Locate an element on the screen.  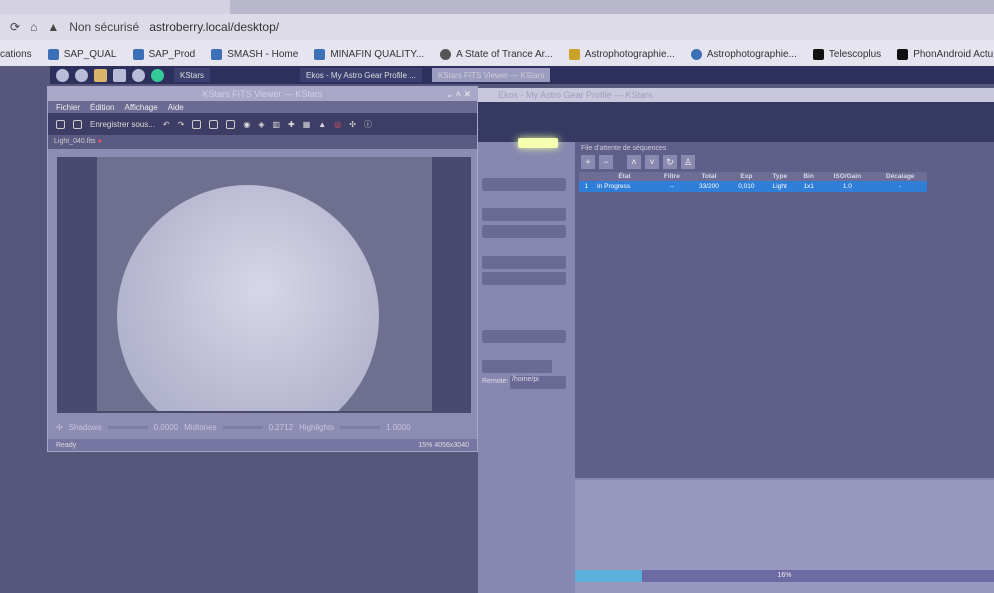
col-total: Total is located at coordinates (709, 176).